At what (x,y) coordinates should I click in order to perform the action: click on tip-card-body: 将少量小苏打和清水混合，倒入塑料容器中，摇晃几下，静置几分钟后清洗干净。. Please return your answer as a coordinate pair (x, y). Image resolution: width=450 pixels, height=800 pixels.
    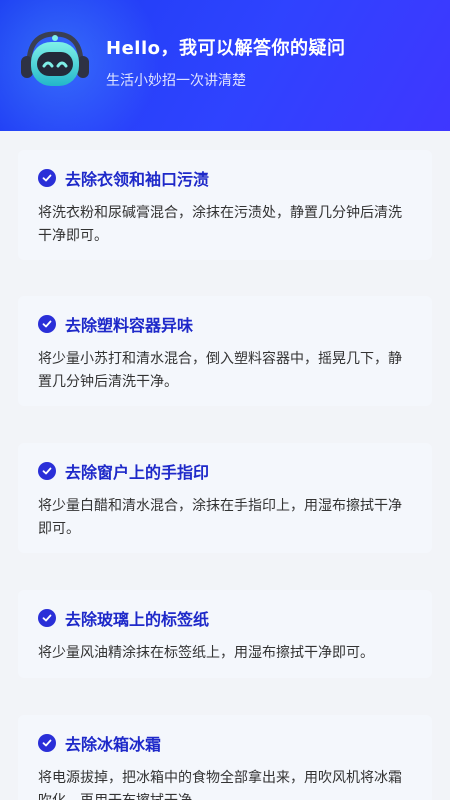
    Looking at the image, I should click on (220, 370).